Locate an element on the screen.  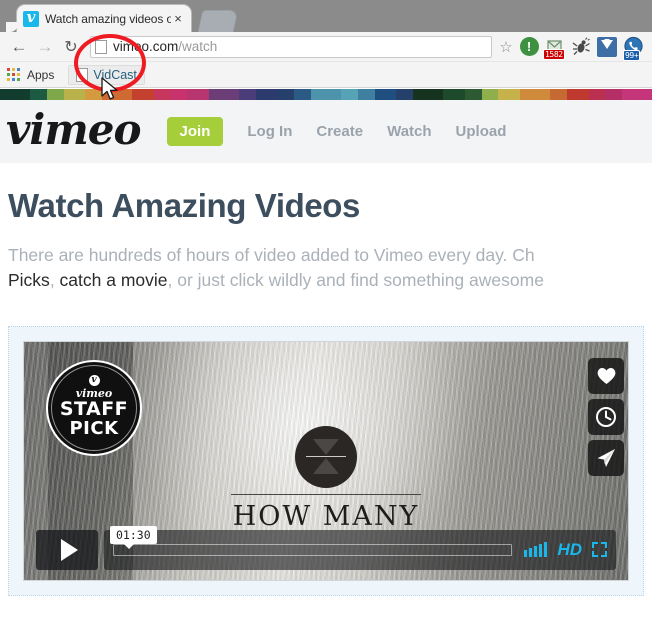
join-button: Join is located at coordinates (195, 131).